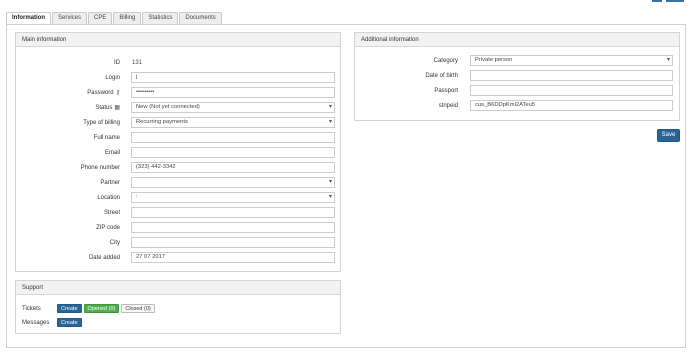 This screenshot has width=690, height=364. What do you see at coordinates (448, 106) in the screenshot?
I see `stripeid-label: stripeid` at bounding box center [448, 106].